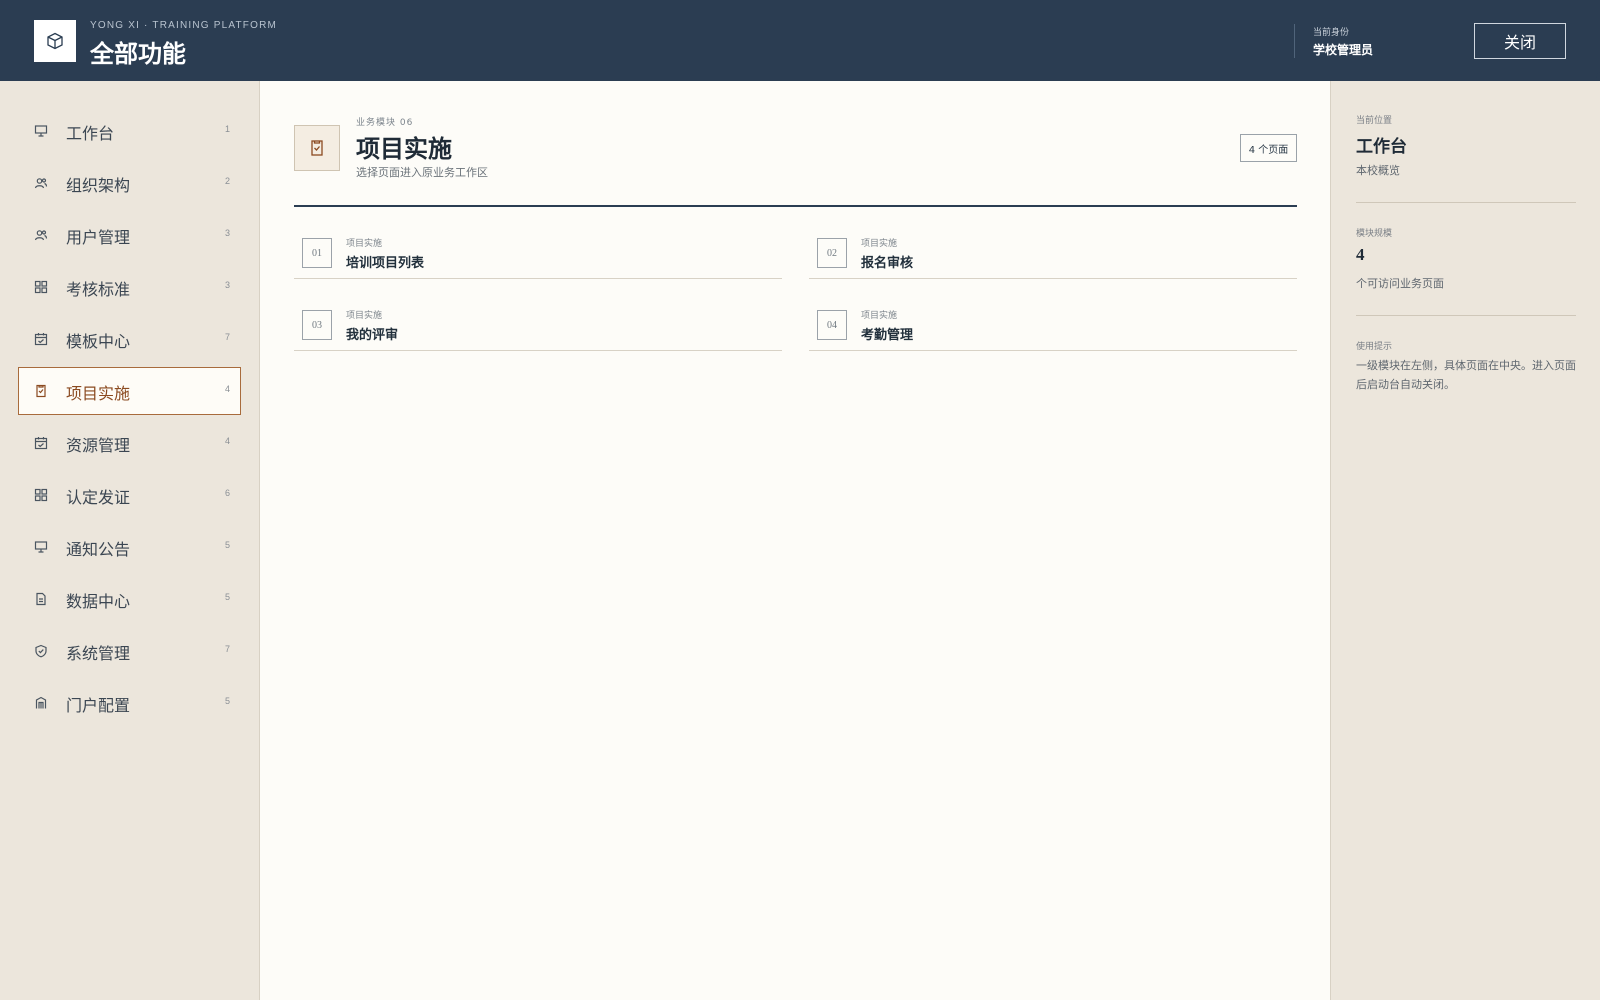 Image resolution: width=1600 pixels, height=1000 pixels. I want to click on sidebar-item-label: 数据中心, so click(98, 601).